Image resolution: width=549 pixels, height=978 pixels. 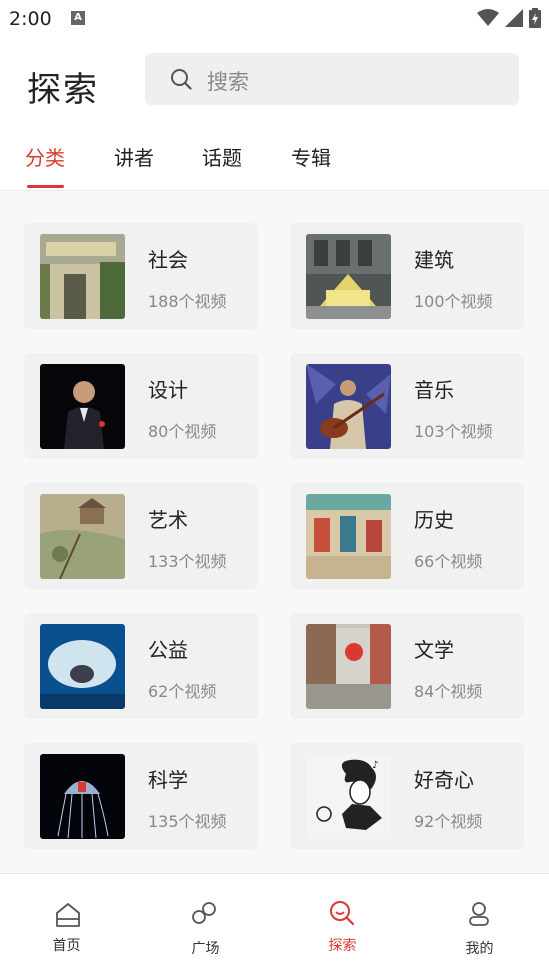 What do you see at coordinates (141, 406) in the screenshot?
I see `category-card-design: 设计 80个视频` at bounding box center [141, 406].